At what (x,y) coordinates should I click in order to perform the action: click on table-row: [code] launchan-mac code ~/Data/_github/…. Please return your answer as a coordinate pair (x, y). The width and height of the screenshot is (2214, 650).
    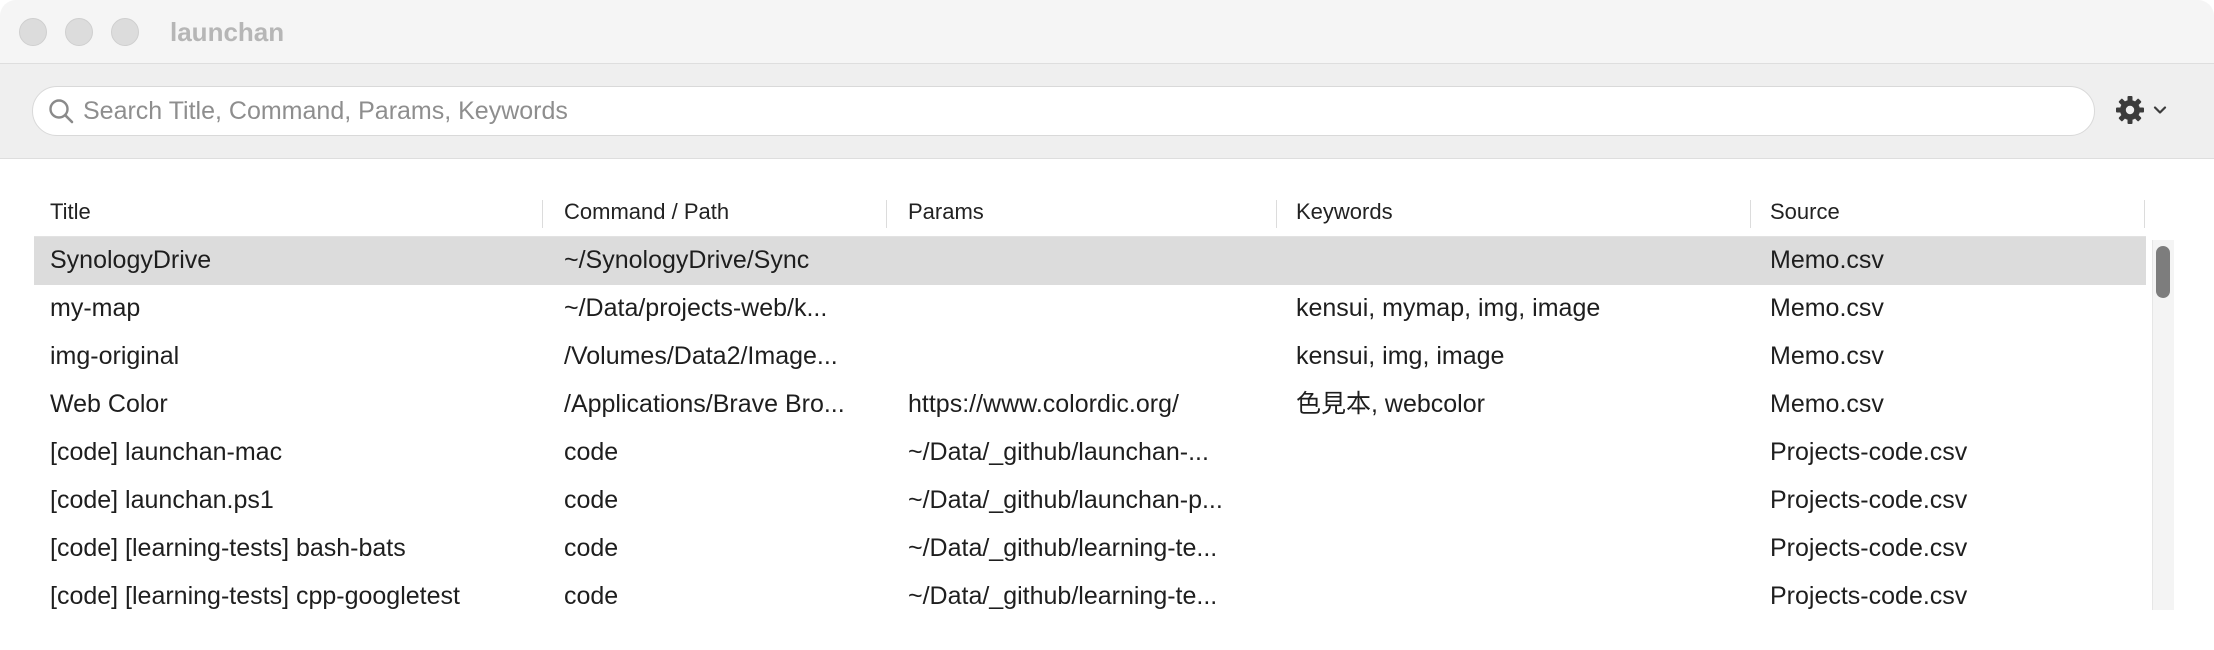
    Looking at the image, I should click on (1090, 453).